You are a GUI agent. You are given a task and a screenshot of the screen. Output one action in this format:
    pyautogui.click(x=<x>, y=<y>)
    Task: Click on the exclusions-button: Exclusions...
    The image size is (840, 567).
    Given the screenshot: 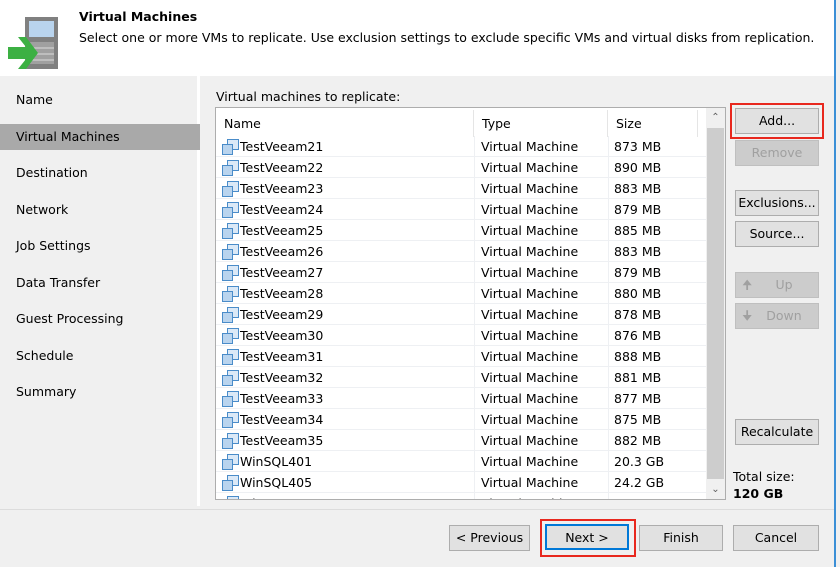 What is the action you would take?
    pyautogui.click(x=777, y=203)
    